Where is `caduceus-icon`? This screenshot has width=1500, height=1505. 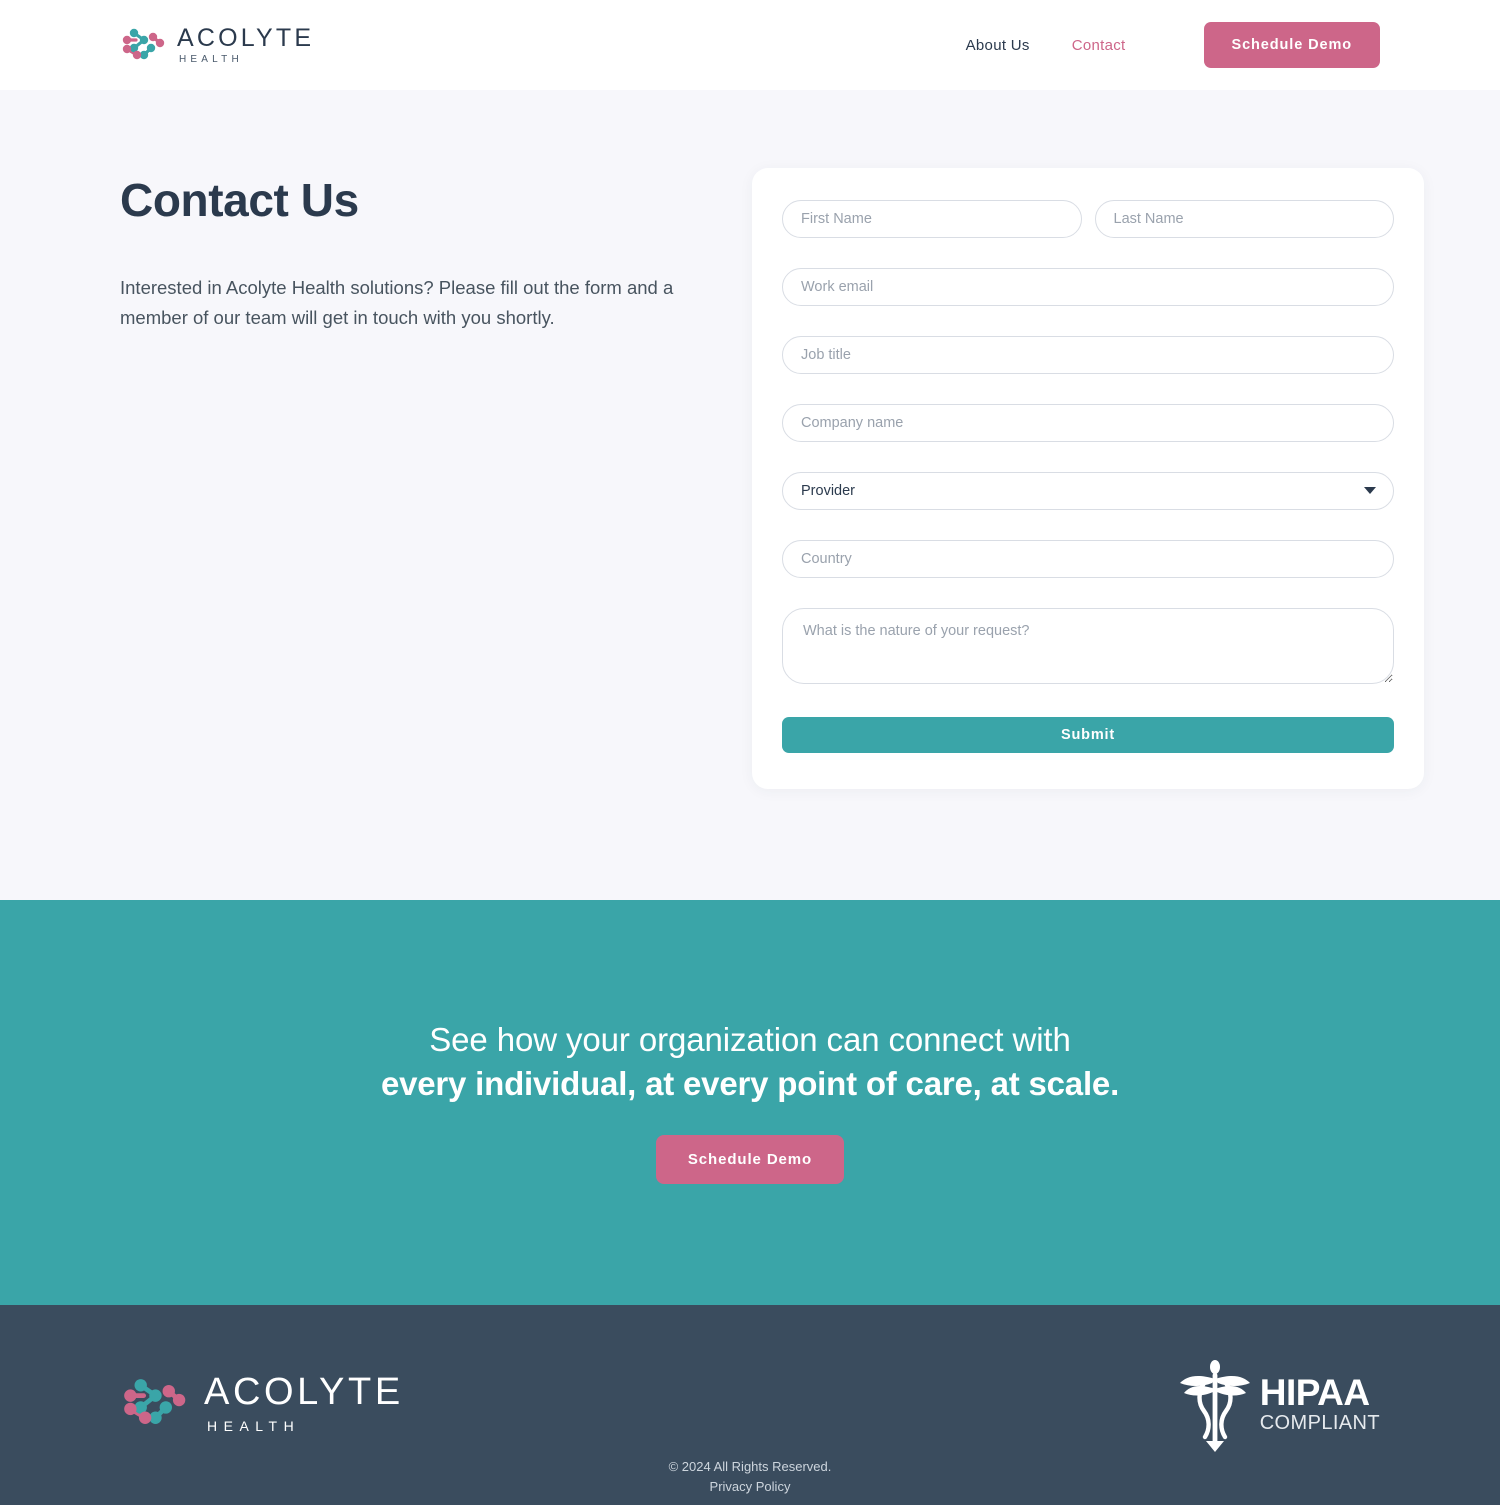 caduceus-icon is located at coordinates (1214, 1406).